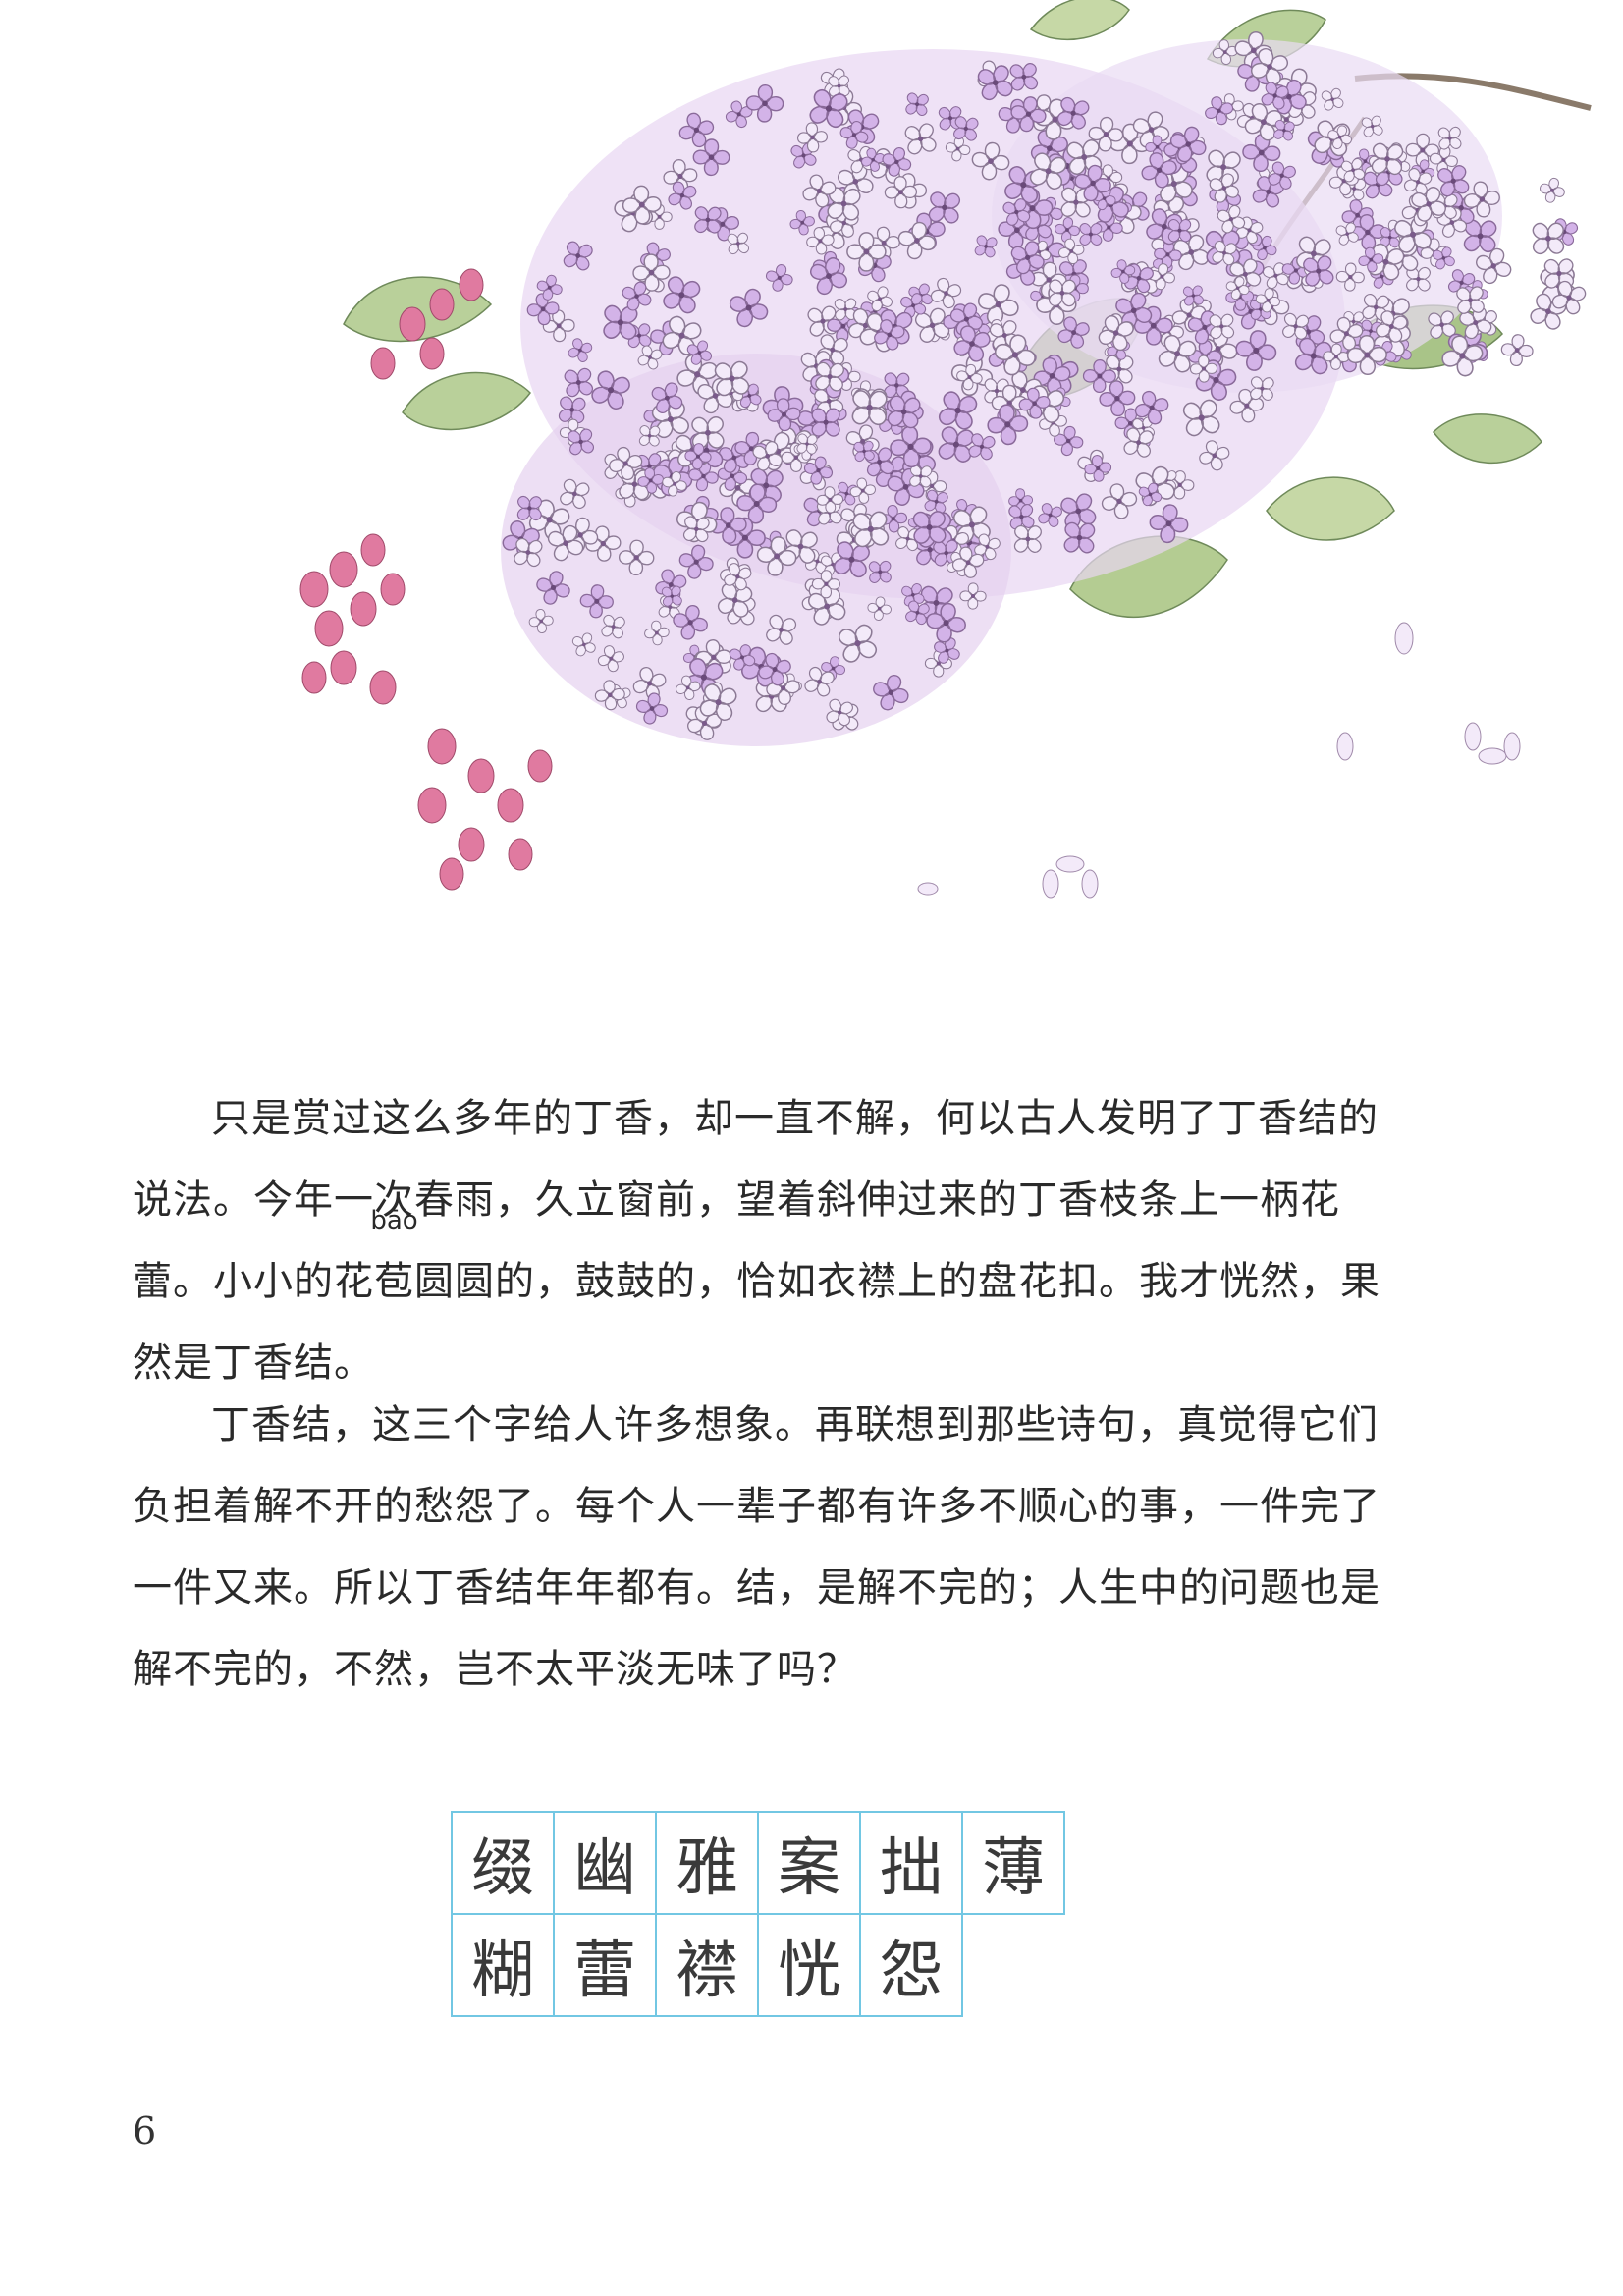 Image resolution: width=1623 pixels, height=2296 pixels. I want to click on pinyin-annotation: bāo, so click(394, 1220).